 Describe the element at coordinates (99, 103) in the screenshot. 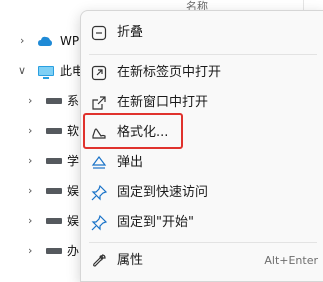

I see `open-new-window-icon` at that location.